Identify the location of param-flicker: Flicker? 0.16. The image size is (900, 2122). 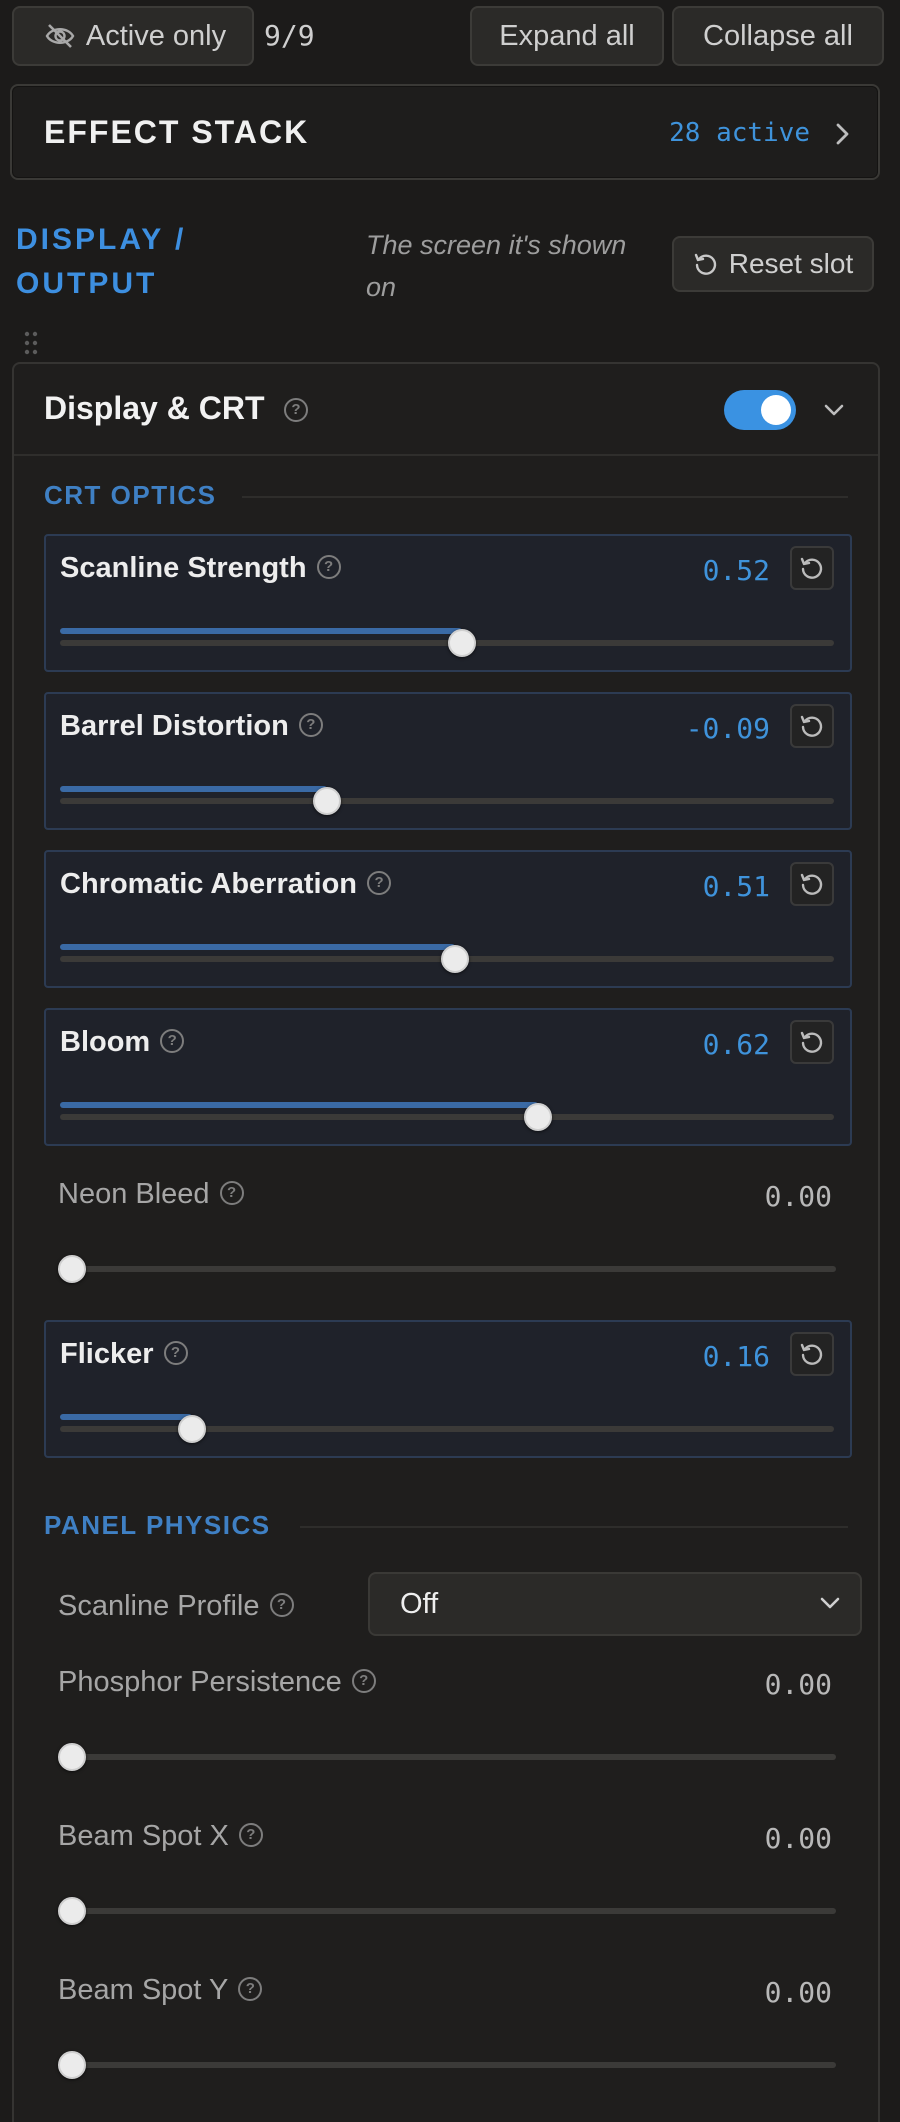
(448, 1389).